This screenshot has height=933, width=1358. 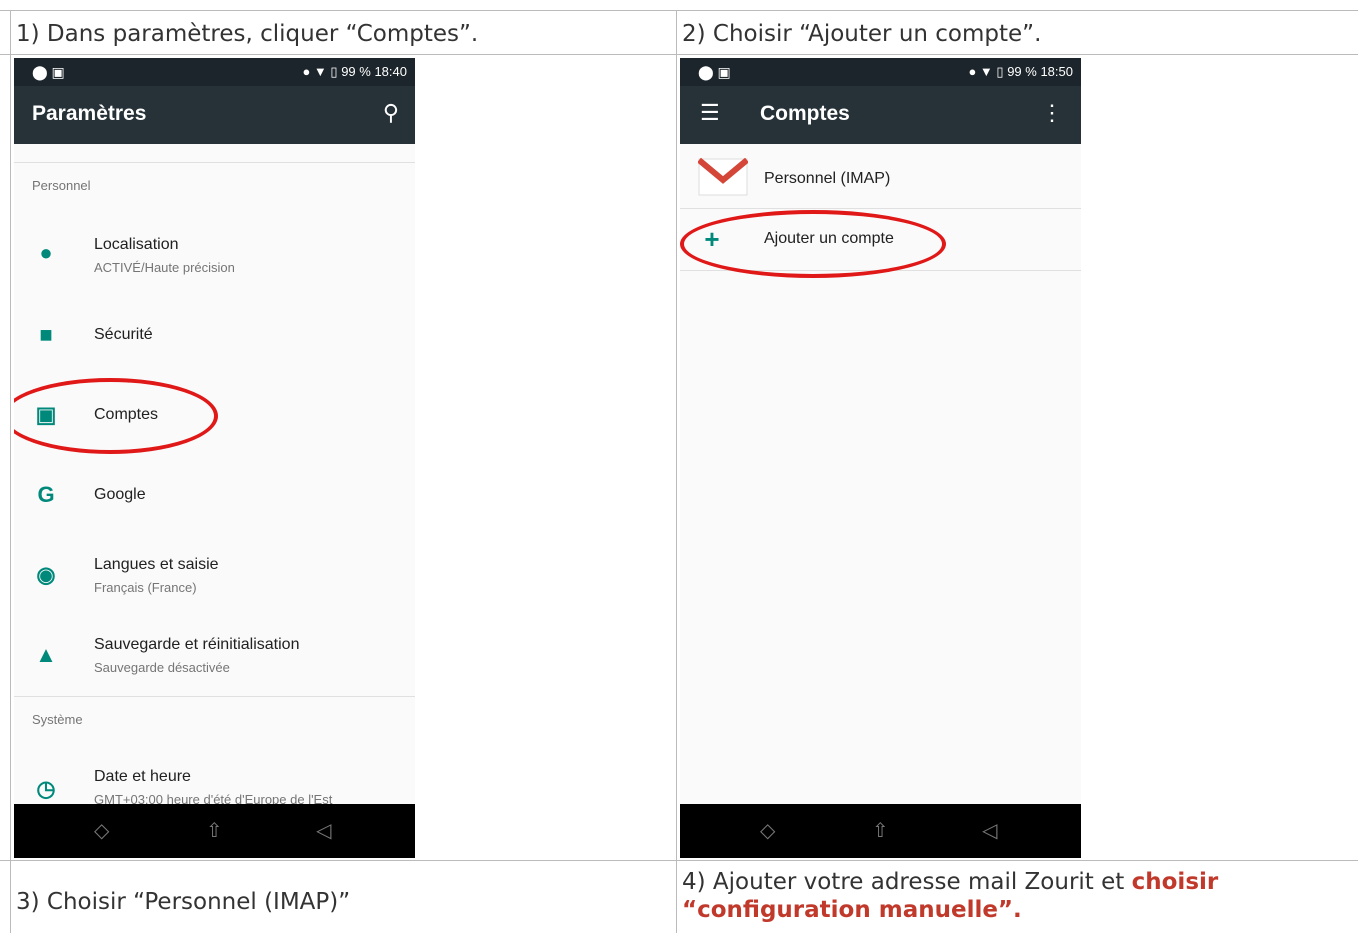 I want to click on section-systeme: Système, so click(x=57, y=719).